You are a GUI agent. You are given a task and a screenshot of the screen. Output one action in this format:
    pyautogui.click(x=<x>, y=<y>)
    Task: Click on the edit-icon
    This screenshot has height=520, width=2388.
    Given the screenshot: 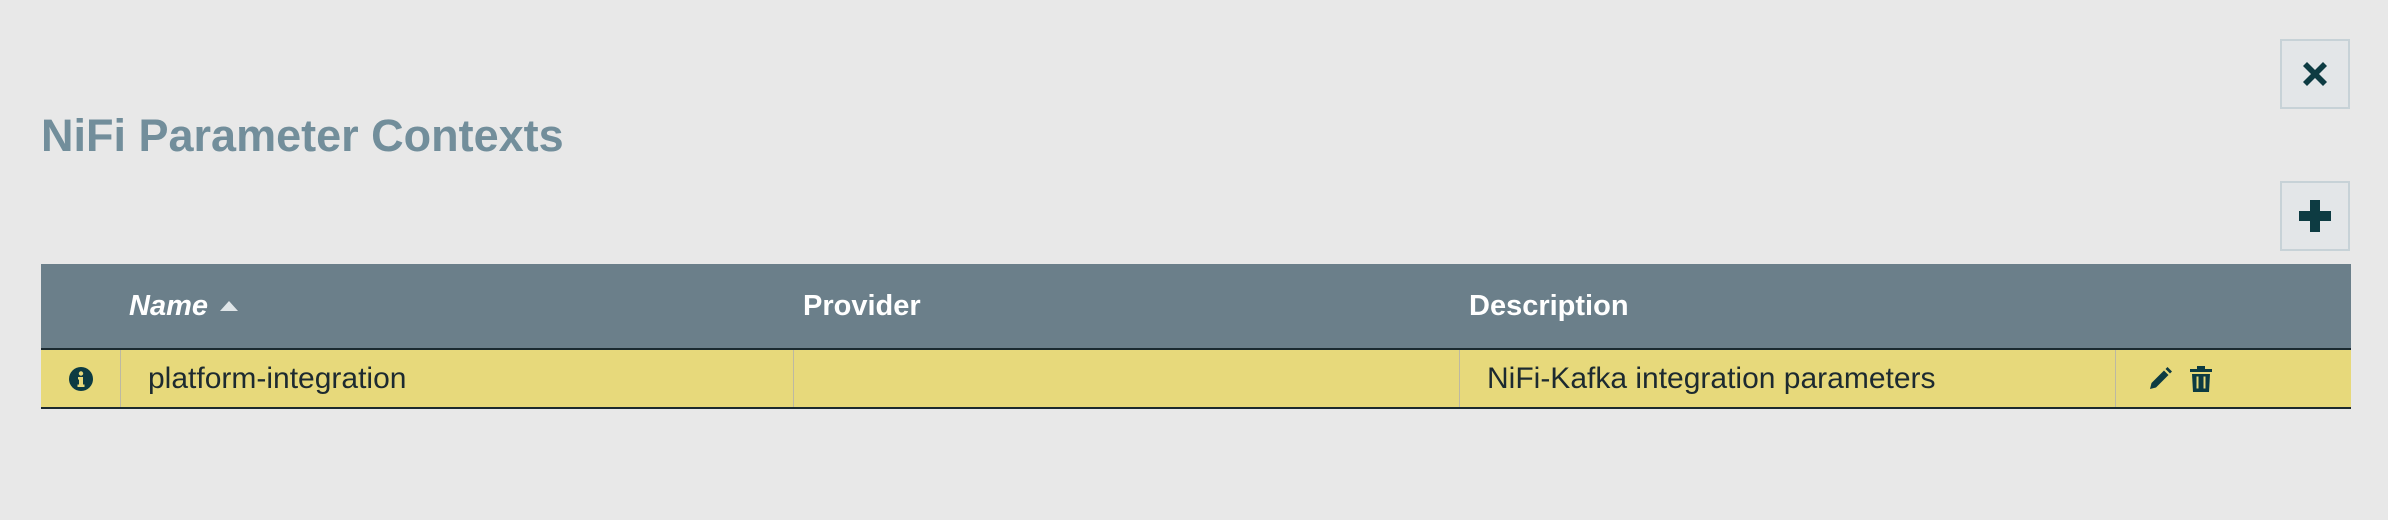 What is the action you would take?
    pyautogui.click(x=2160, y=379)
    